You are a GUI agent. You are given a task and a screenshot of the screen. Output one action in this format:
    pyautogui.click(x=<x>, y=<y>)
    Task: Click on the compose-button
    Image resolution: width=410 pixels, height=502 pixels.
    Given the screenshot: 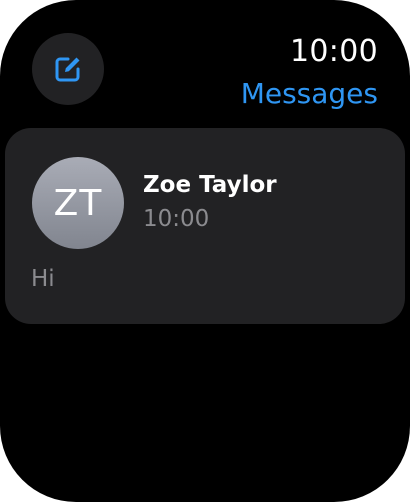 What is the action you would take?
    pyautogui.click(x=68, y=69)
    